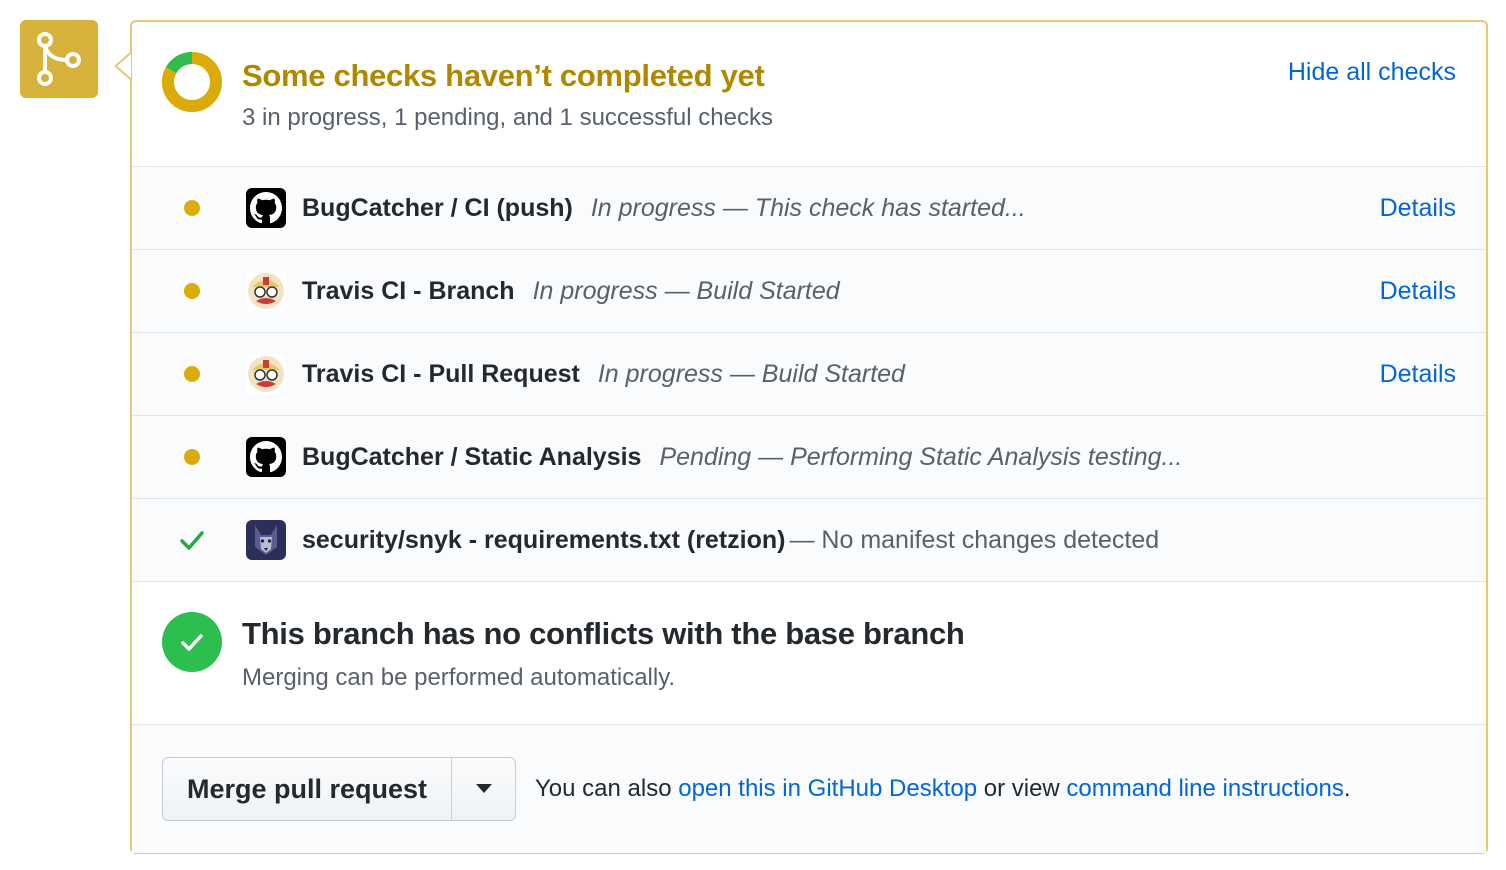 This screenshot has height=870, width=1506. What do you see at coordinates (503, 75) in the screenshot?
I see `checks-title: Some checks haven’t completed yet` at bounding box center [503, 75].